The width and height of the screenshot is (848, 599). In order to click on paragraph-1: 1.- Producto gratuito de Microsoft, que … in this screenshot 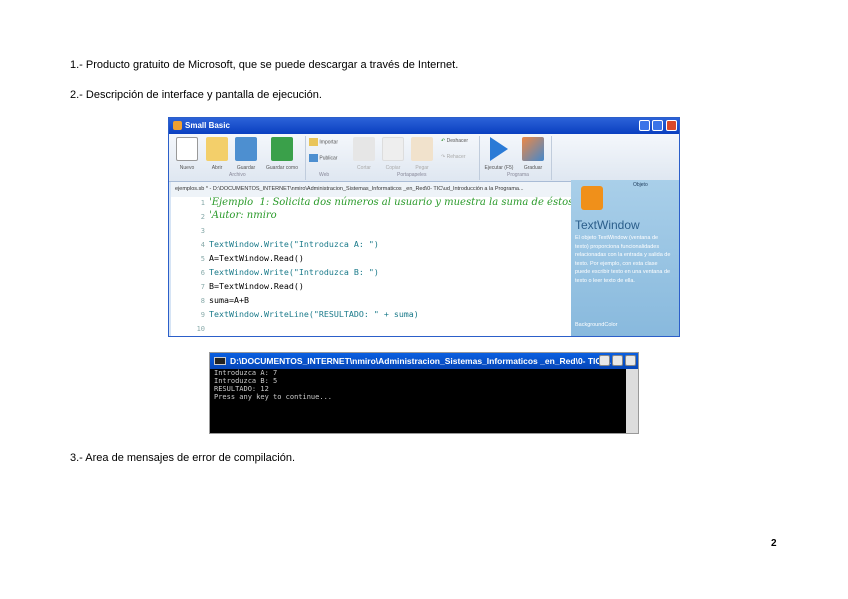, I will do `click(264, 65)`.